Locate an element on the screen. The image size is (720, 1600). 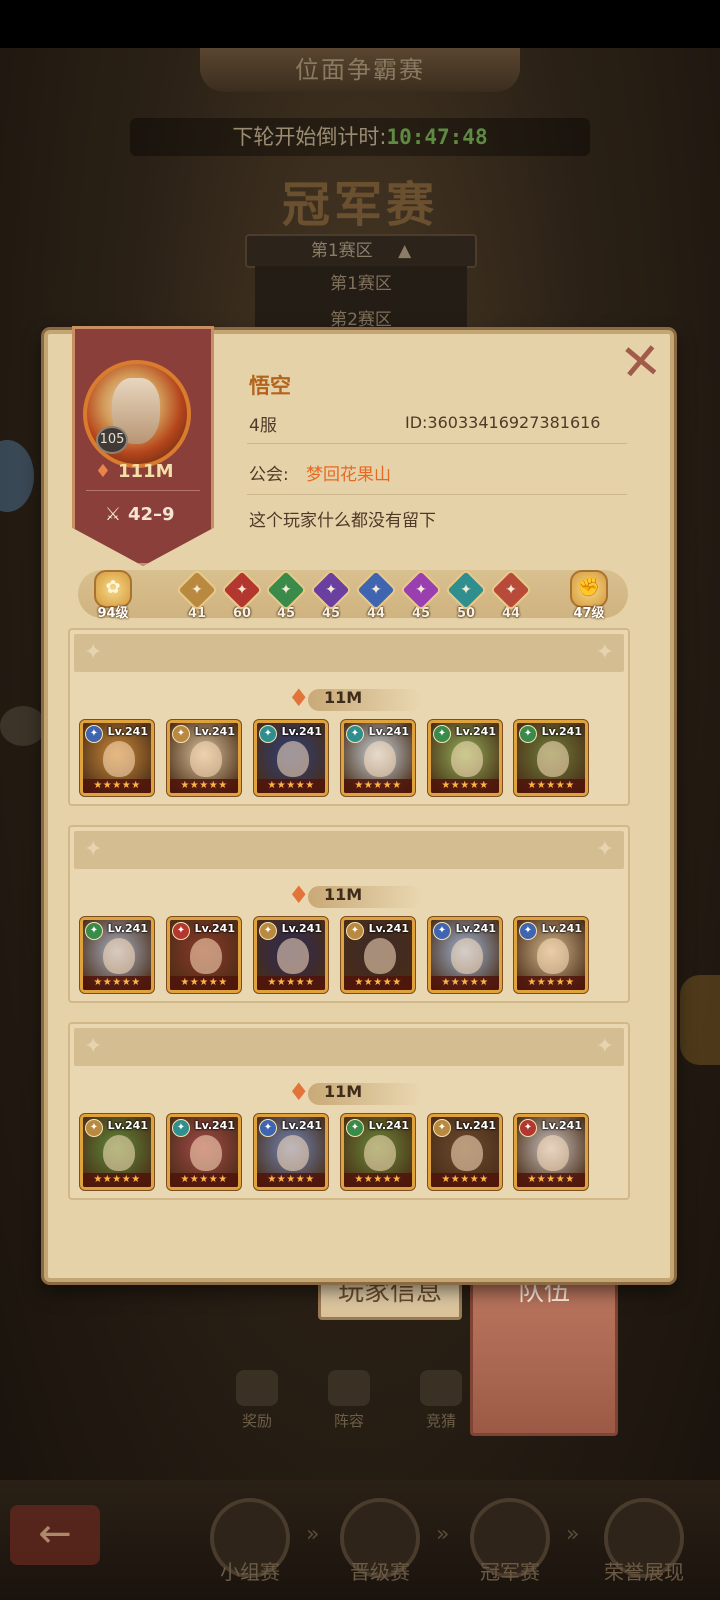
lineup-button: 阵容 is located at coordinates (349, 1400).